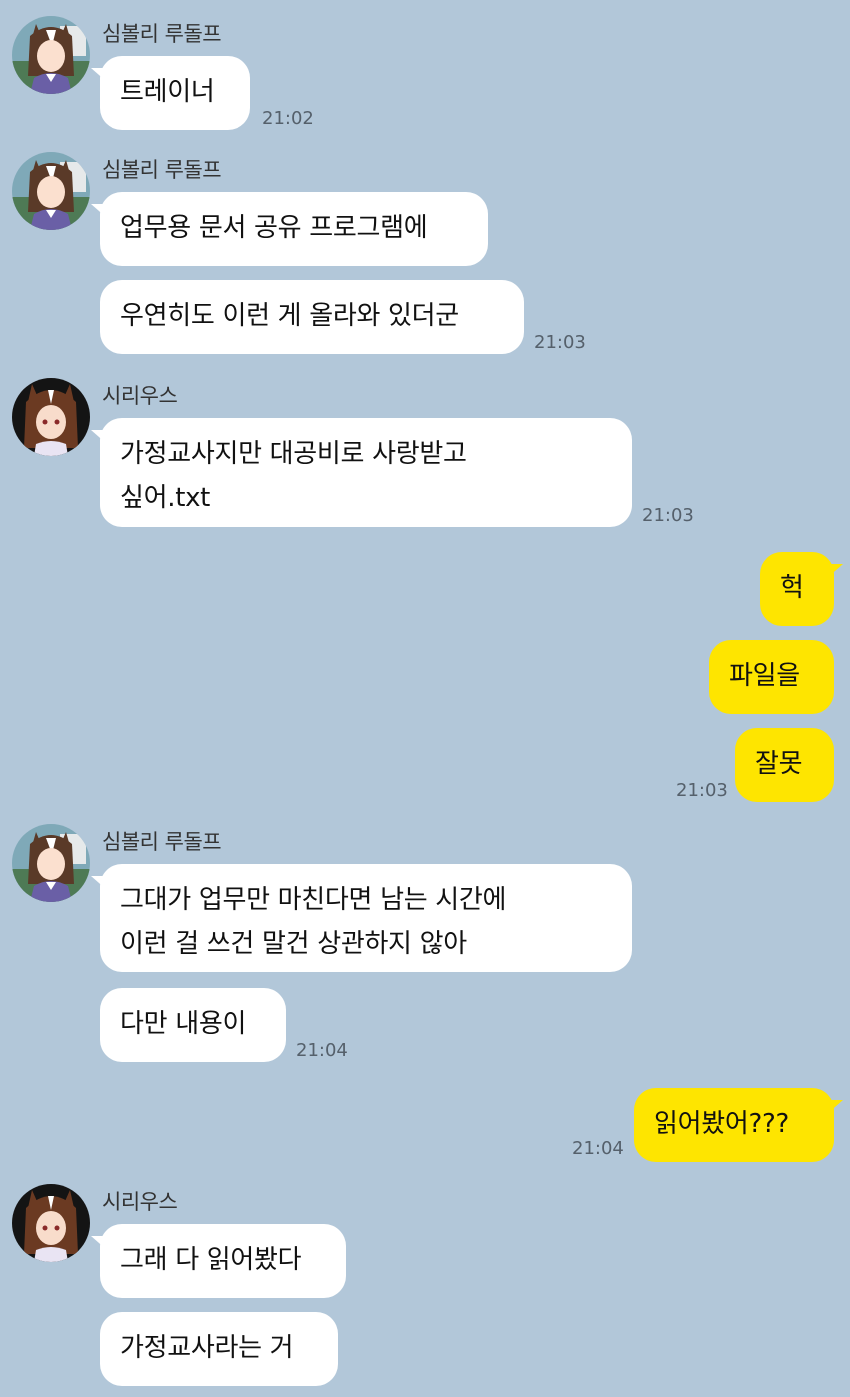 The width and height of the screenshot is (850, 1397). What do you see at coordinates (361, 918) in the screenshot?
I see `message-bubble: 그대가 업무만 마친다면 남는 시간에 이런 걸 쓰건 말건 상관하지 않아` at bounding box center [361, 918].